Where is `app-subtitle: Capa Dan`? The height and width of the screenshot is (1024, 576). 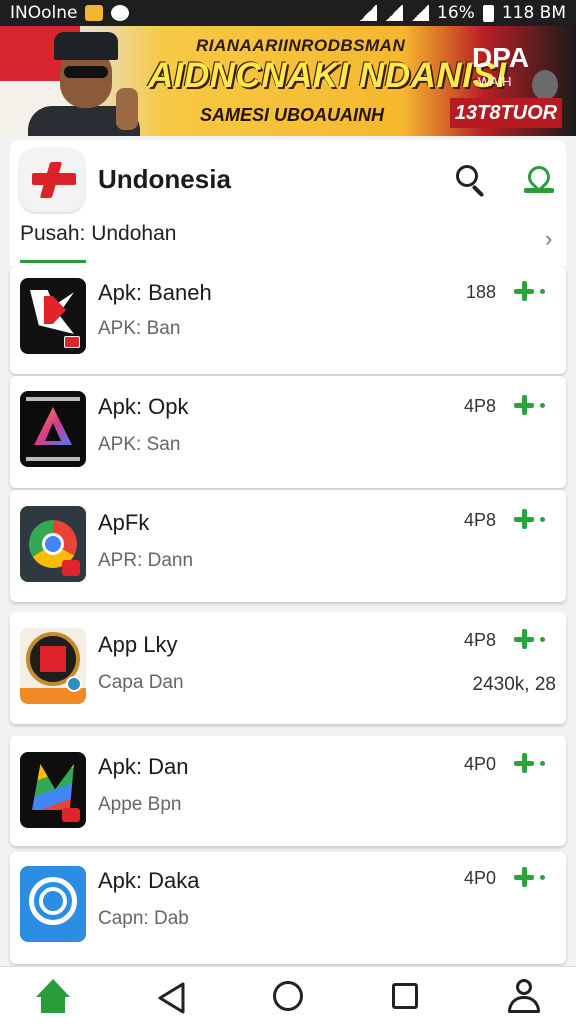
app-subtitle: Capa Dan is located at coordinates (141, 682).